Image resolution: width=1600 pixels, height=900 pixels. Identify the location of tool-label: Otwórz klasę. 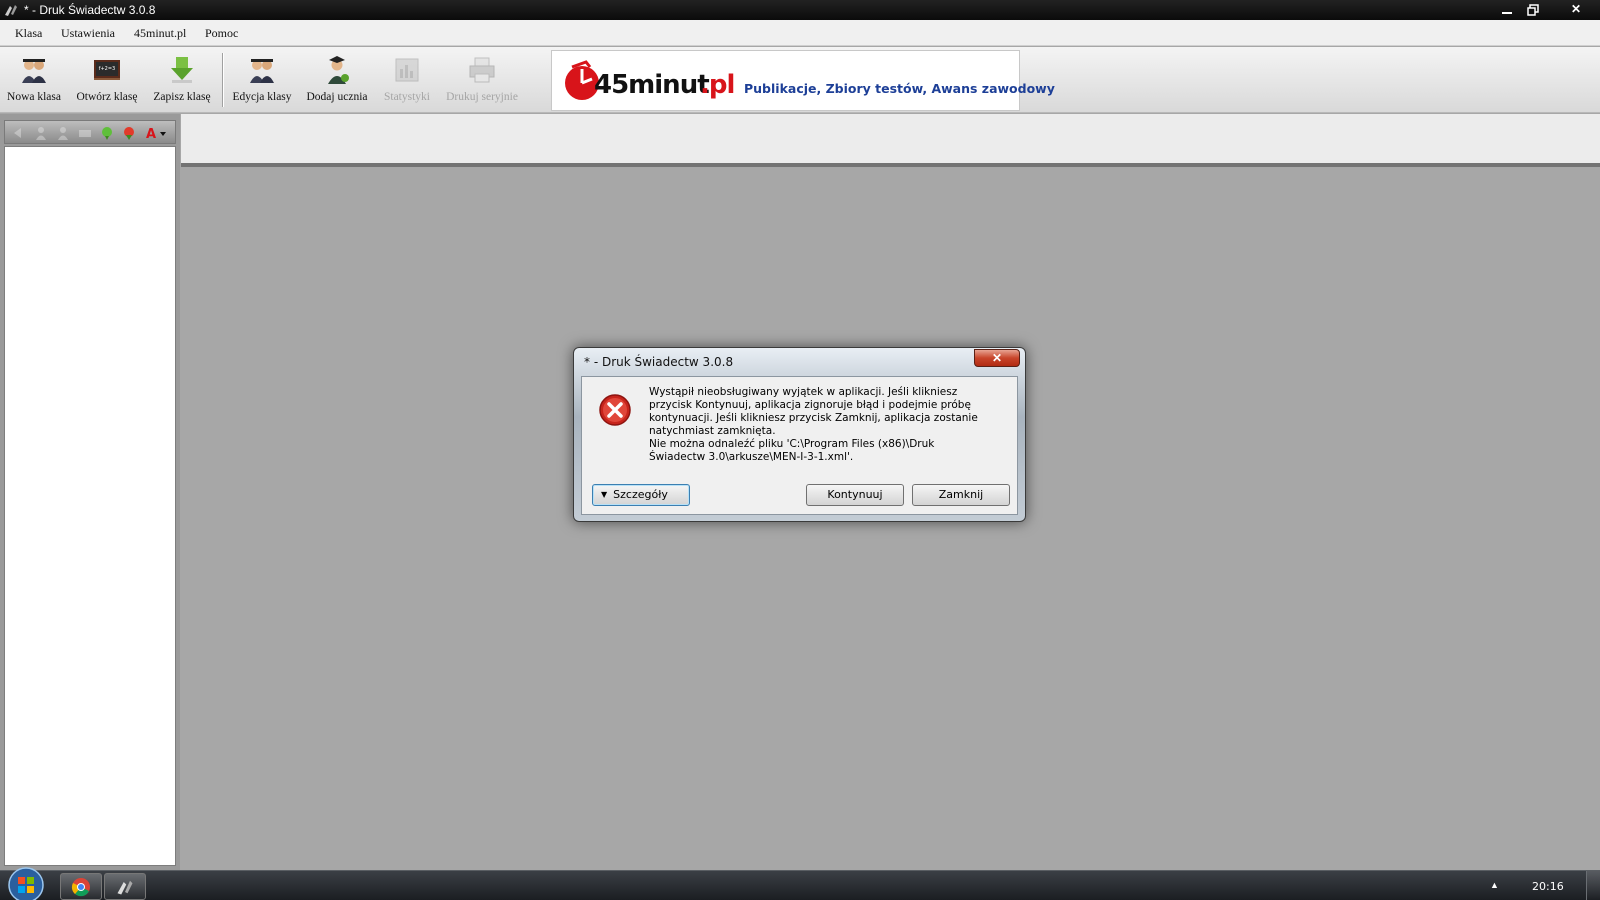
(107, 97).